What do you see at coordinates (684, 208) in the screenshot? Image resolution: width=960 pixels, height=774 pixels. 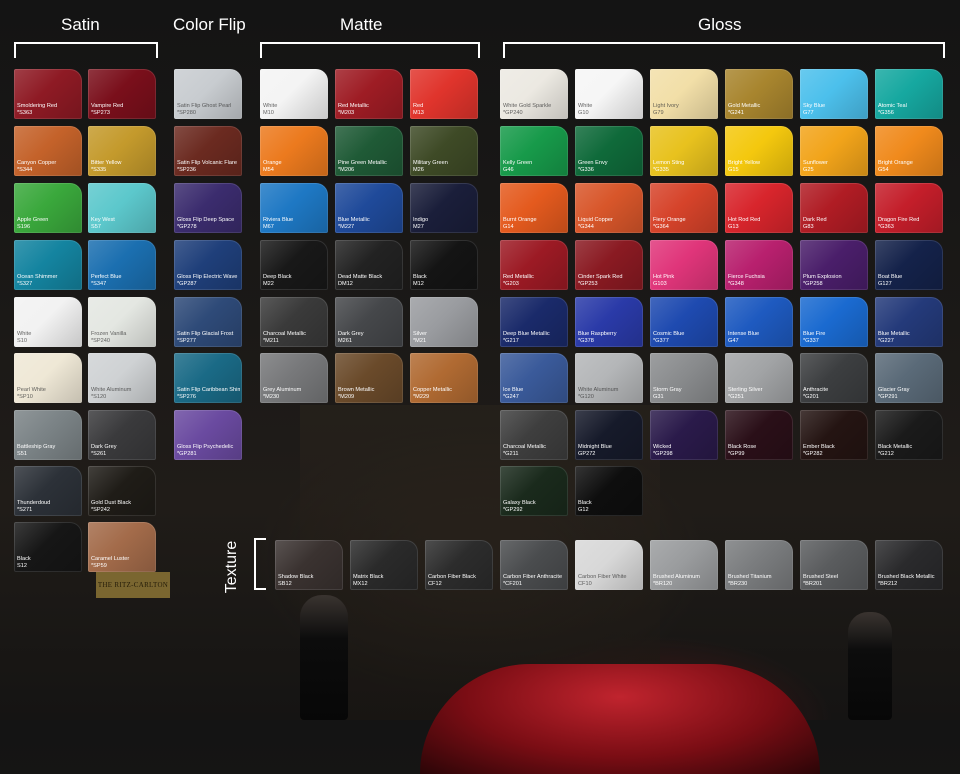 I see `color-swatch: Fiery Orange *G364` at bounding box center [684, 208].